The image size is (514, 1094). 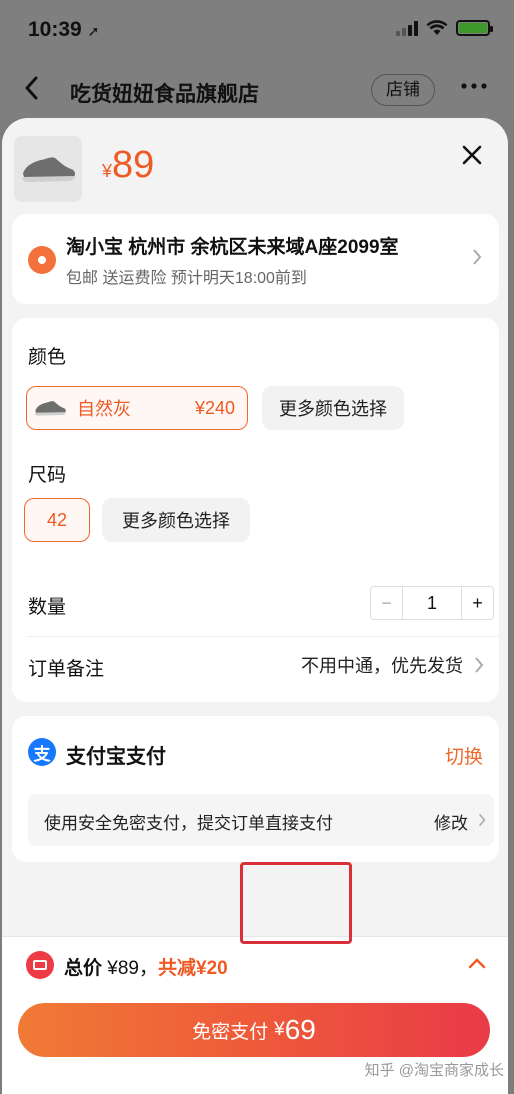 I want to click on status-icons, so click(x=444, y=28).